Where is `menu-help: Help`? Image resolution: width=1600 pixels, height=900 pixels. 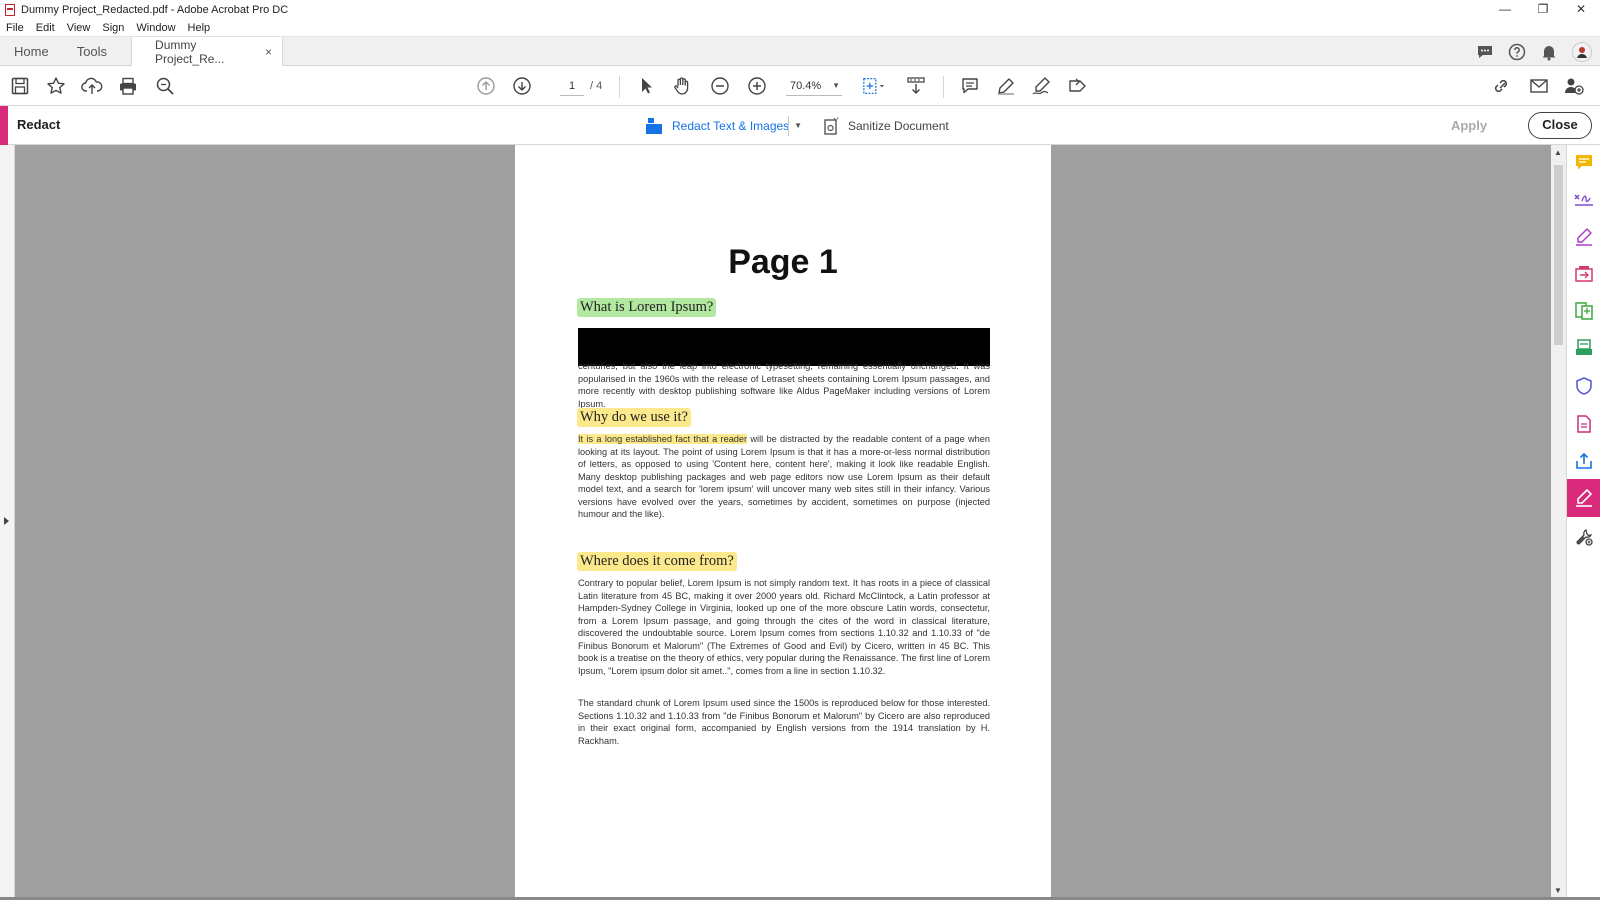
menu-help: Help is located at coordinates (199, 28).